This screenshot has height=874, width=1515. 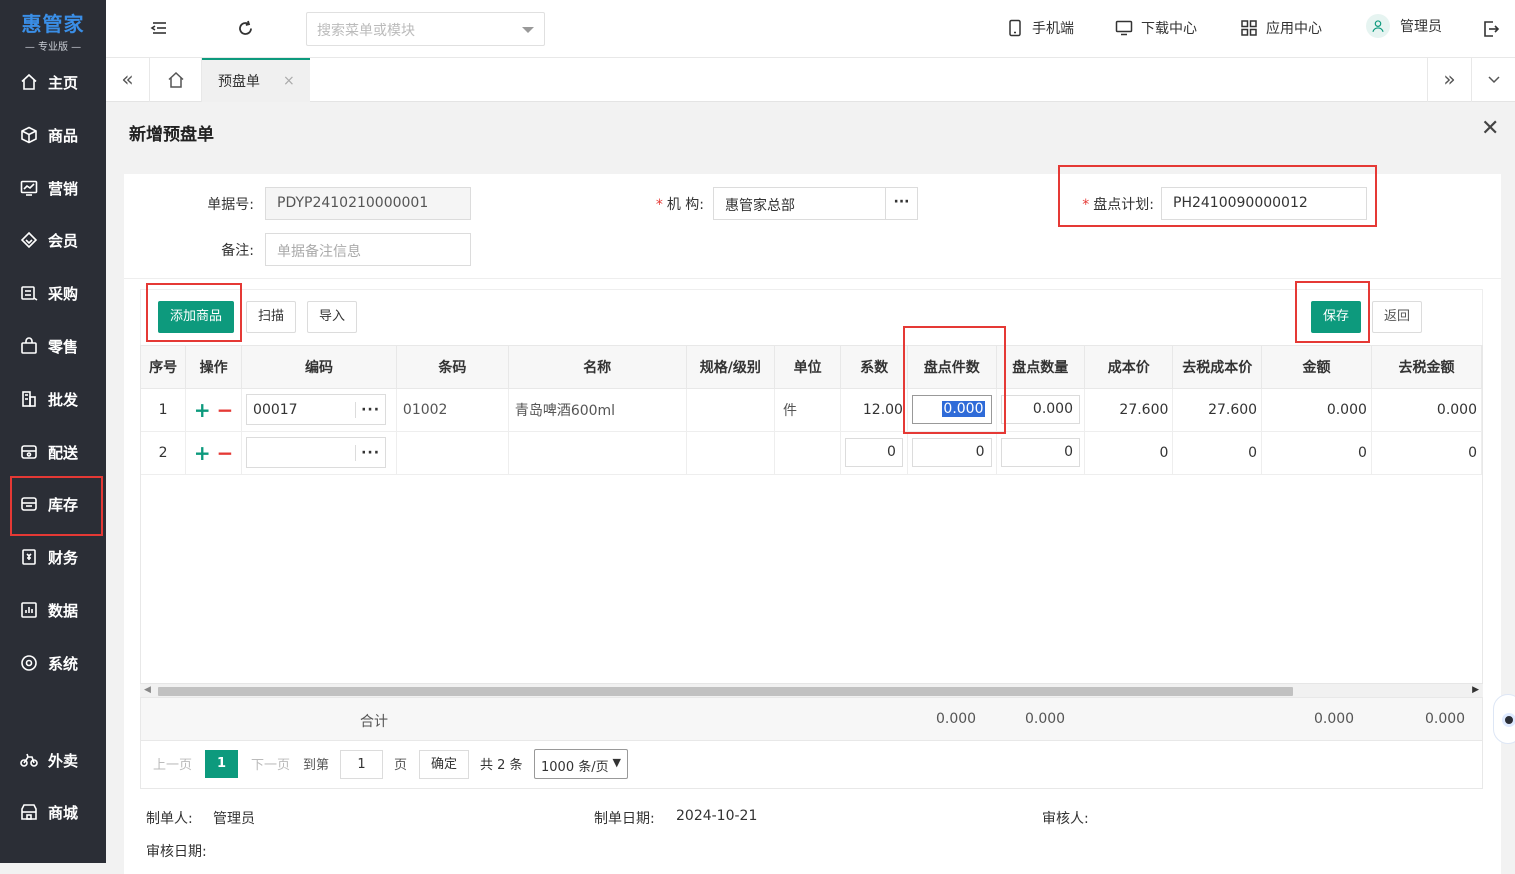 I want to click on scroll-right-arrow: ▶, so click(x=1475, y=690).